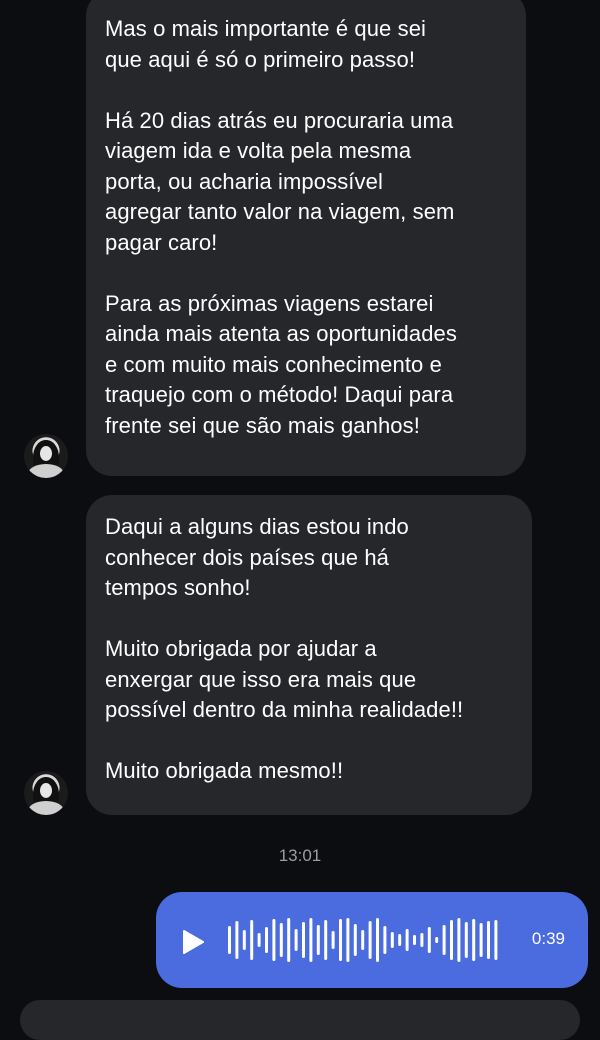  I want to click on voice-message-bubble: 0:39, so click(372, 940).